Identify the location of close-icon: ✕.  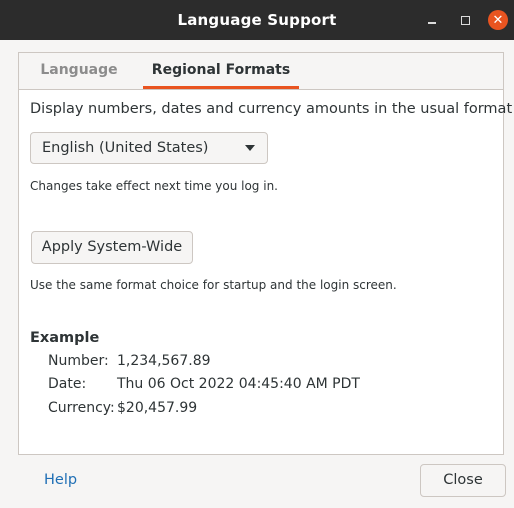
(498, 20).